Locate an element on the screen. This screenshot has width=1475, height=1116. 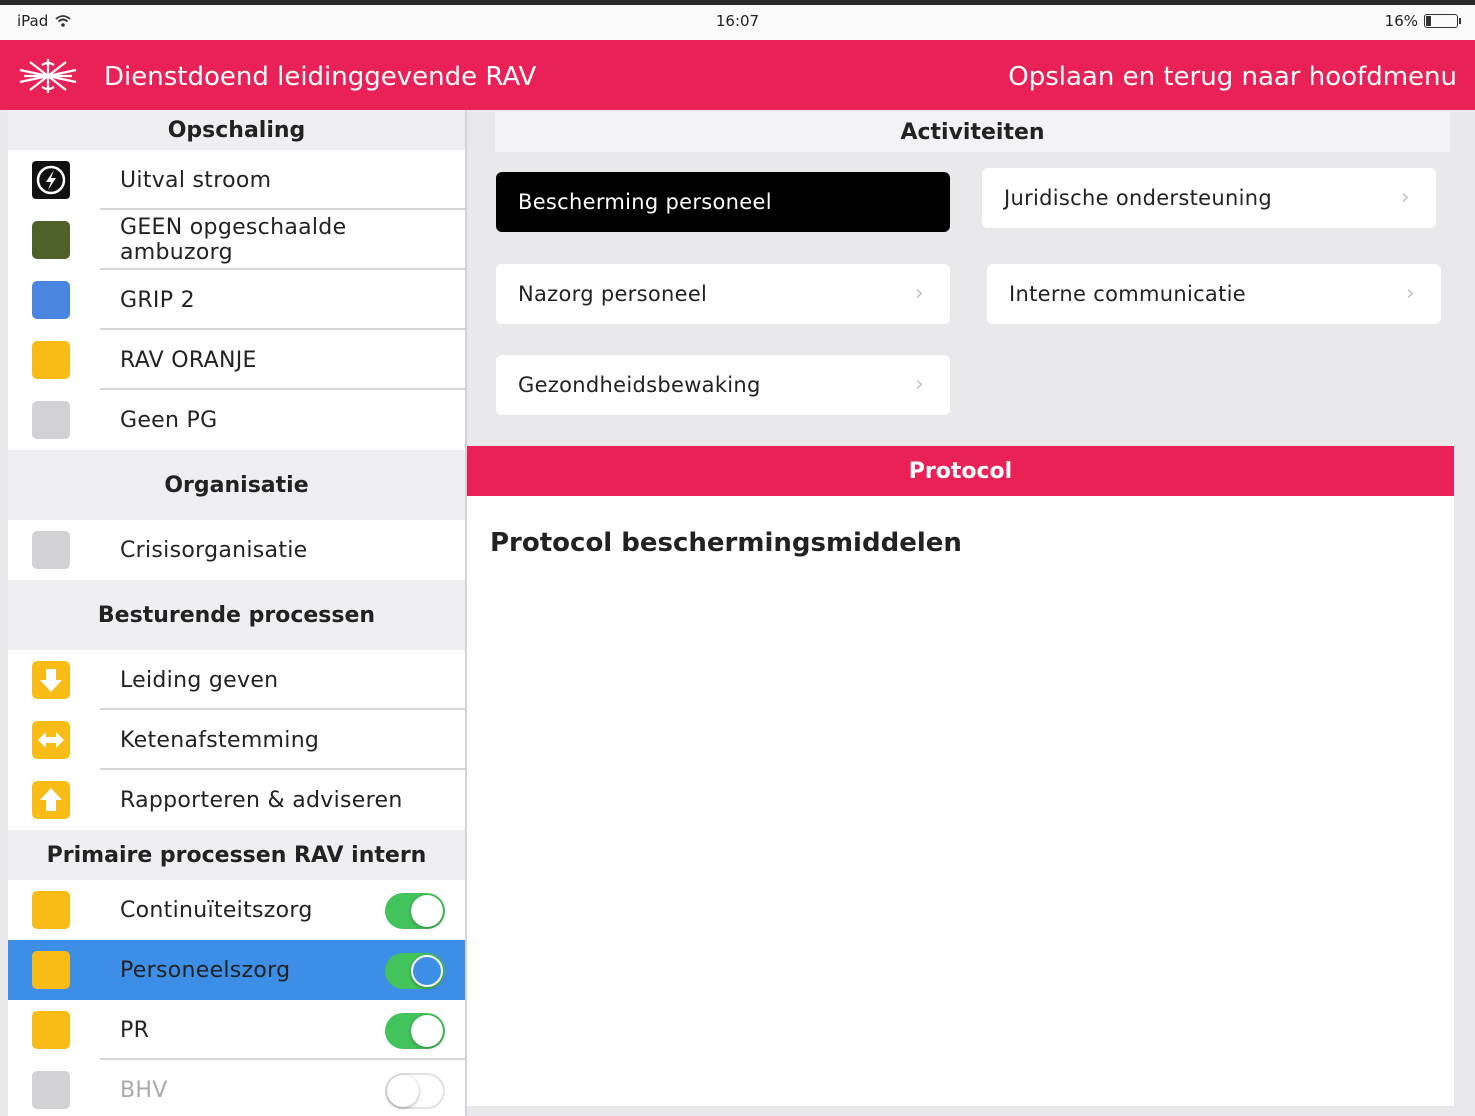
sidebar-item-geen-opgeschaalde-ambuzorg: GEEN opgeschaalde ambuzorg is located at coordinates (236, 240).